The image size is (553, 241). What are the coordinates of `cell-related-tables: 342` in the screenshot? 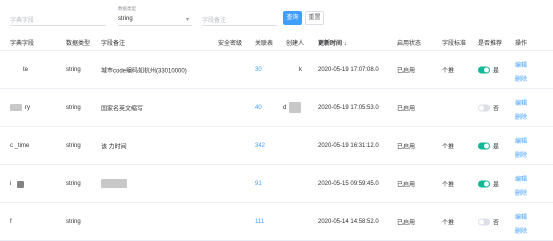 It's located at (260, 146).